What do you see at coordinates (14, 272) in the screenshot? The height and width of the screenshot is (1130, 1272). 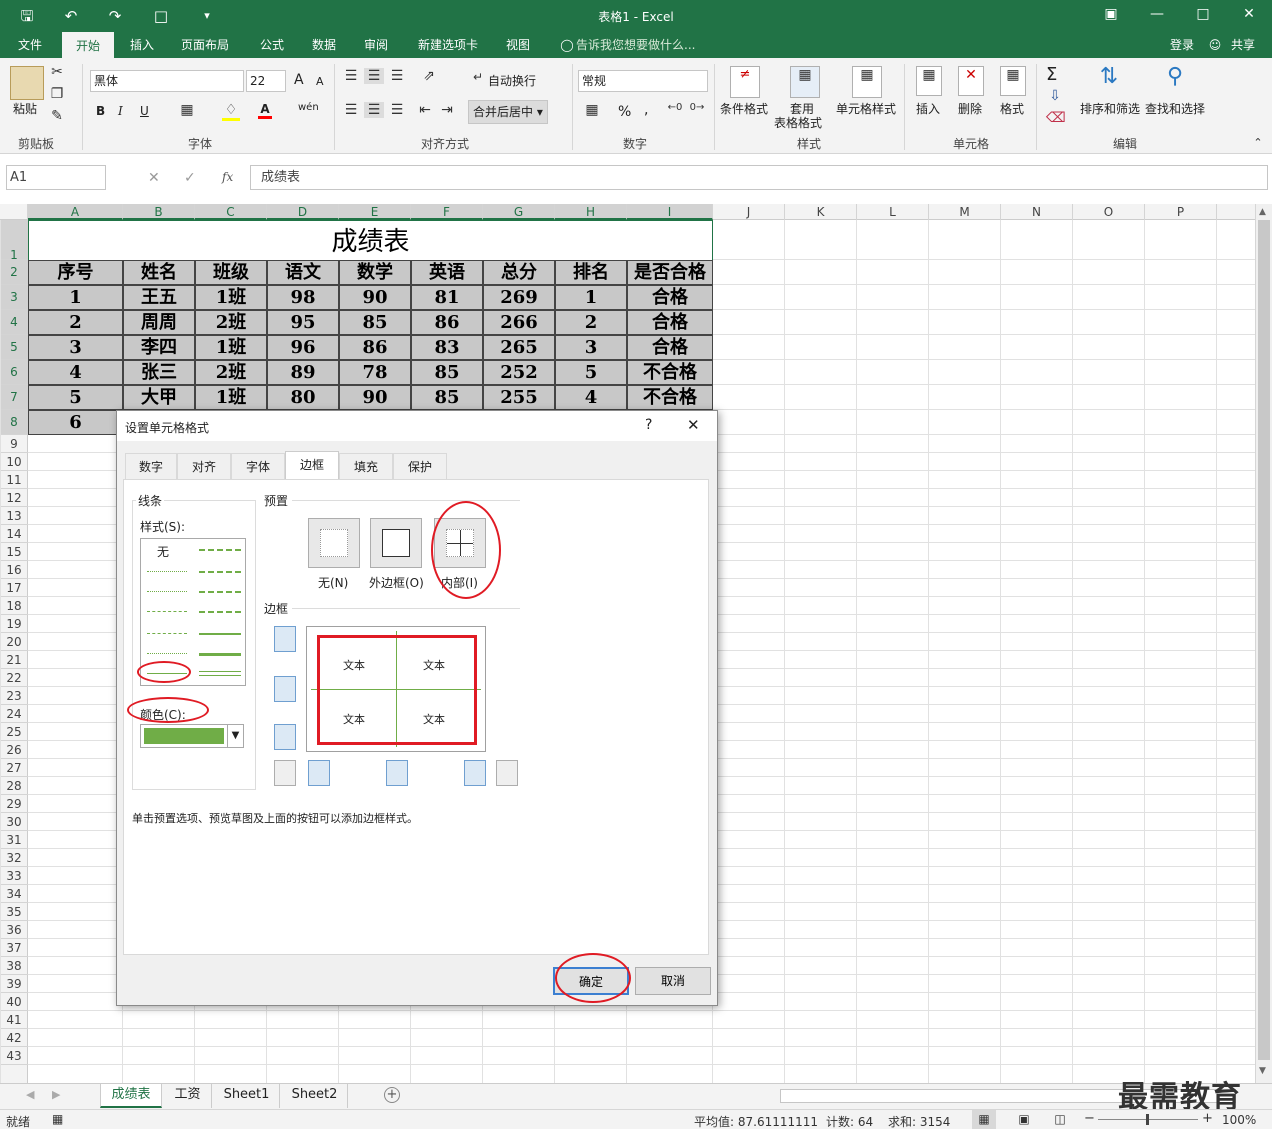 I see `row-header-2: 2` at bounding box center [14, 272].